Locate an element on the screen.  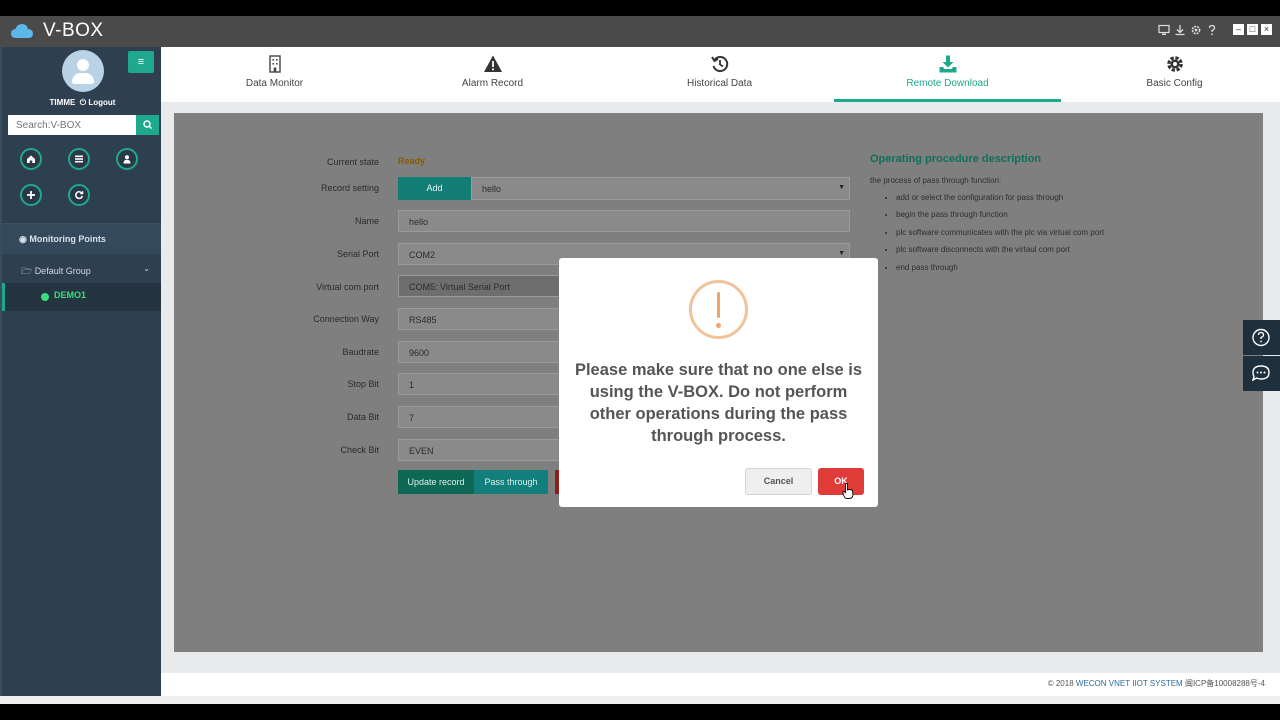
device-label: DEMO1 is located at coordinates (70, 295).